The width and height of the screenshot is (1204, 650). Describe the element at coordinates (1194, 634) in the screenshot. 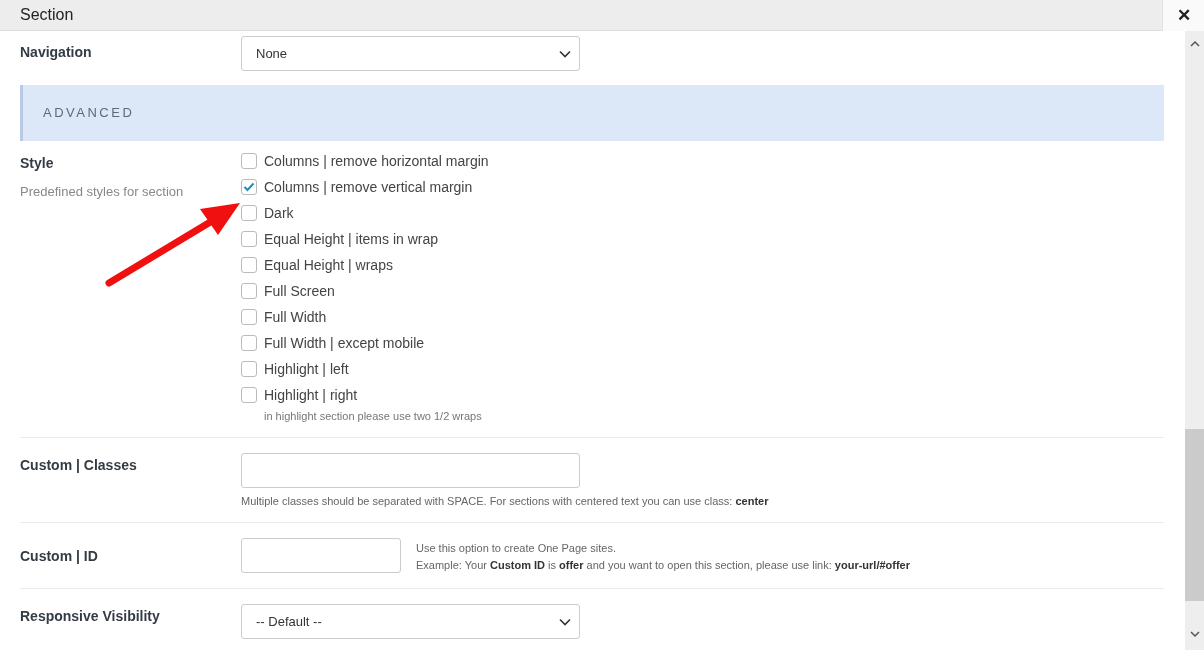

I see `scroll-down-icon` at that location.